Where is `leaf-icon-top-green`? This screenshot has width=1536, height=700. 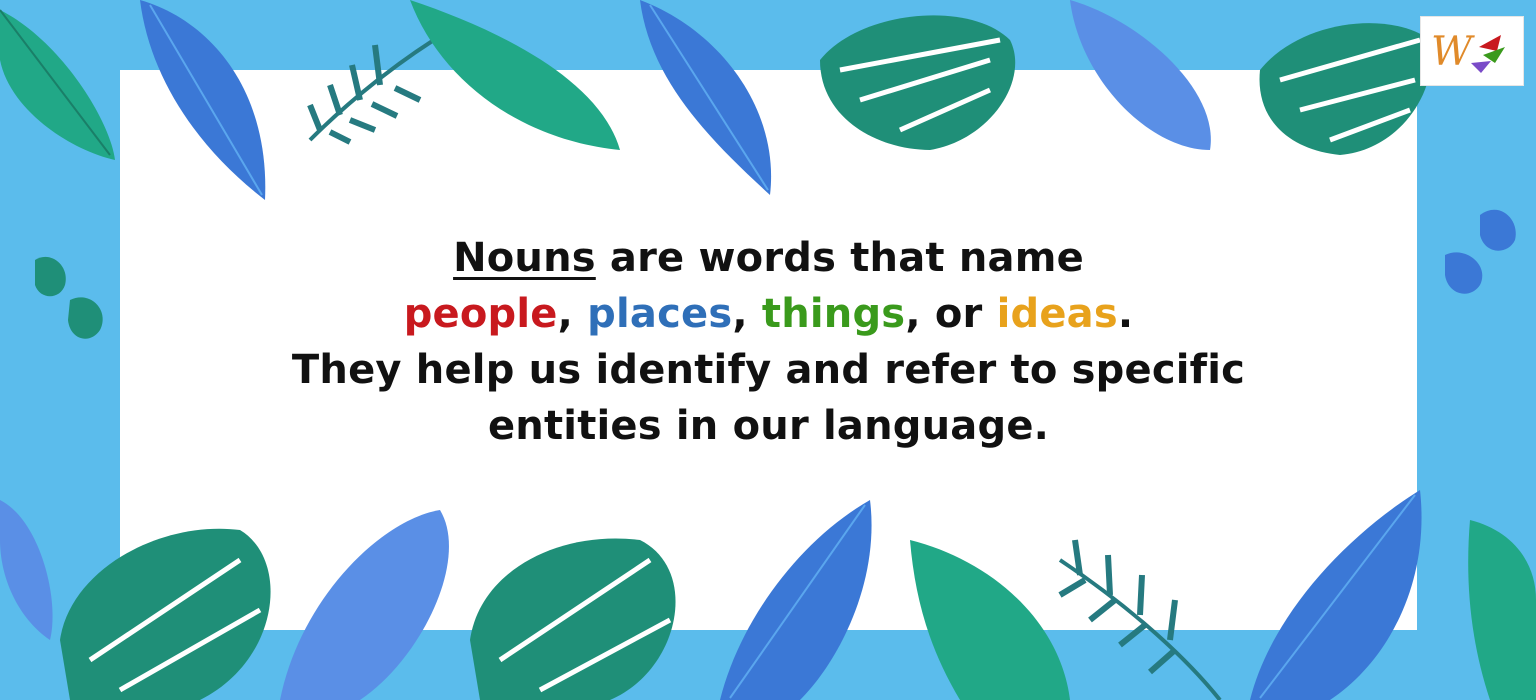
leaf-icon-top-green is located at coordinates (515, 75).